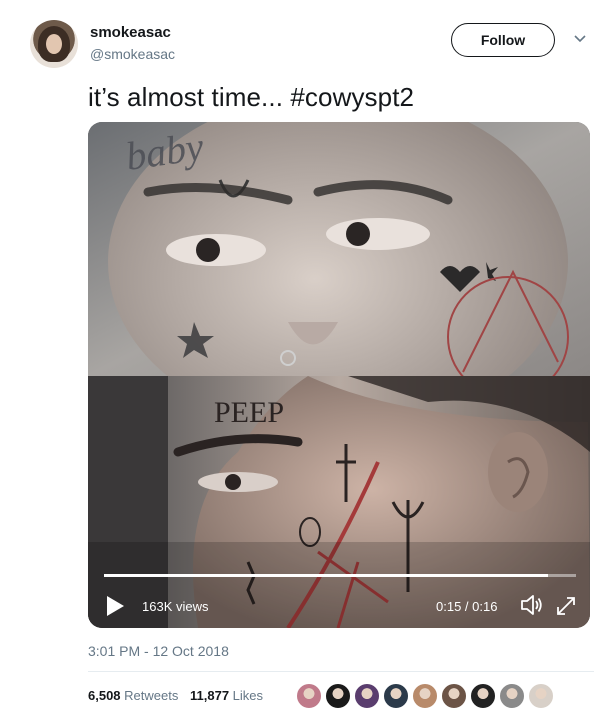  Describe the element at coordinates (179, 695) in the screenshot. I see `tweet-stats: 6,508 Retweets 11,877 Likes` at that location.